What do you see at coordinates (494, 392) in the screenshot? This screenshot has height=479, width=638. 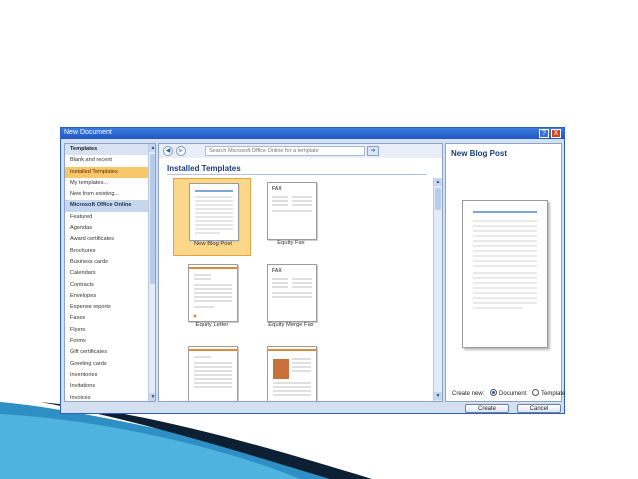 I see `document-radio` at bounding box center [494, 392].